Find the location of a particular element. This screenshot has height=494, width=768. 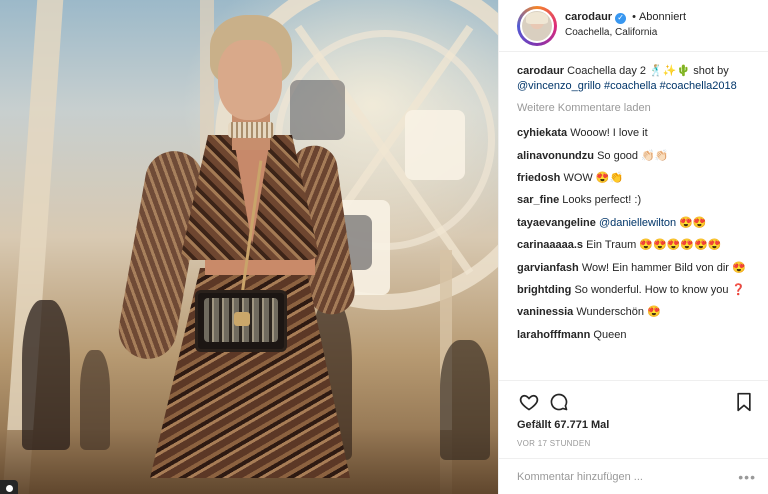

gondola is located at coordinates (435, 145).